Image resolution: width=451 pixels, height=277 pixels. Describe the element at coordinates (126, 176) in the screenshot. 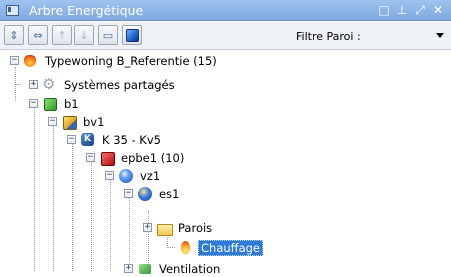

I see `blue-sphere-icon` at that location.